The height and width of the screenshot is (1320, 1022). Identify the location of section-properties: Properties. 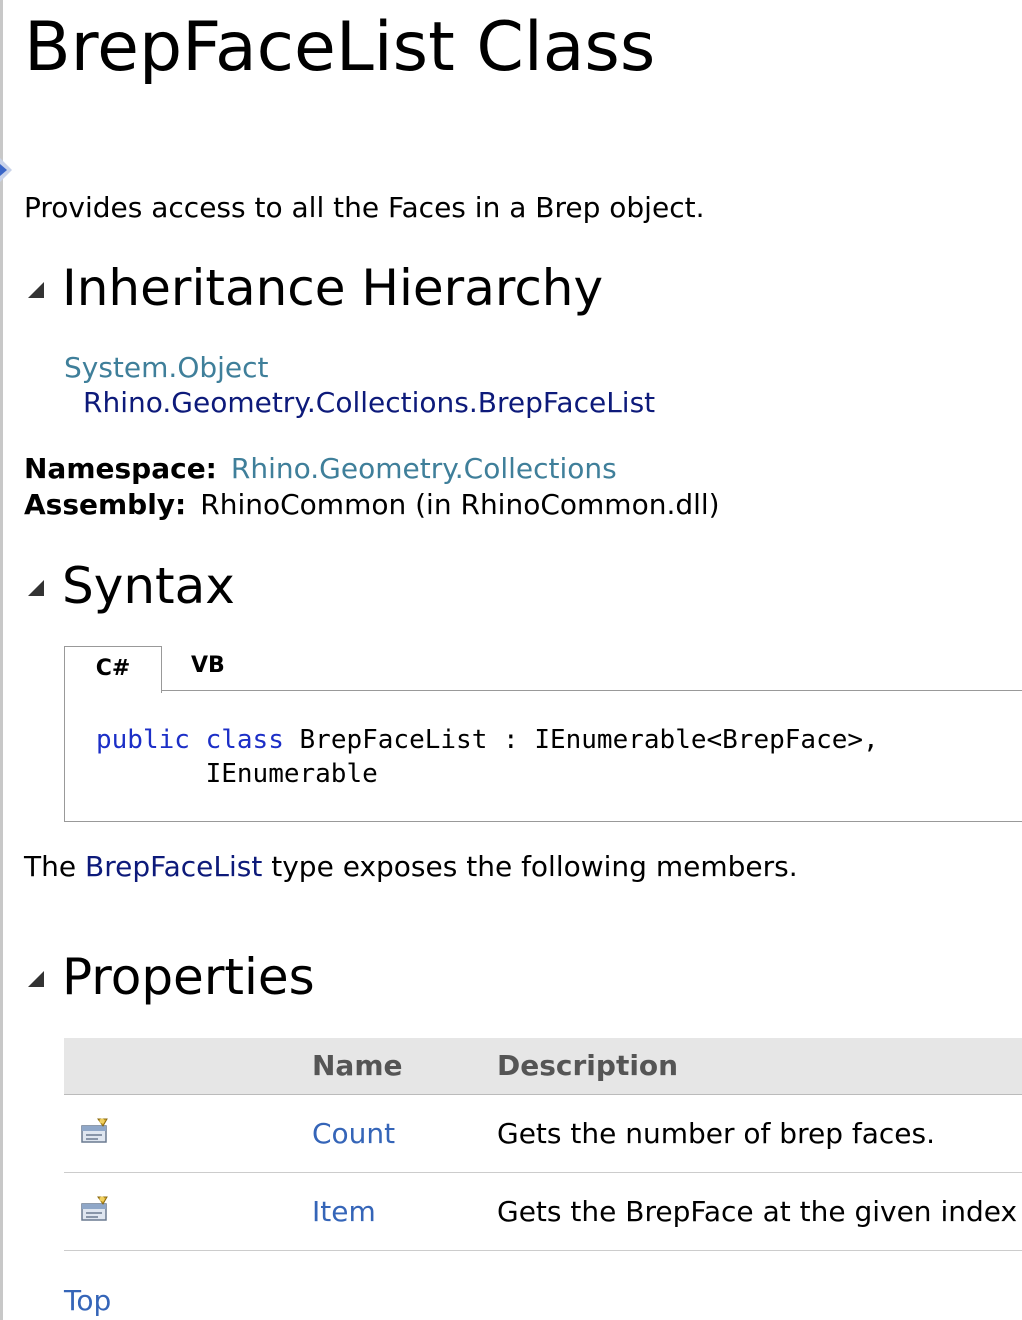
(171, 977).